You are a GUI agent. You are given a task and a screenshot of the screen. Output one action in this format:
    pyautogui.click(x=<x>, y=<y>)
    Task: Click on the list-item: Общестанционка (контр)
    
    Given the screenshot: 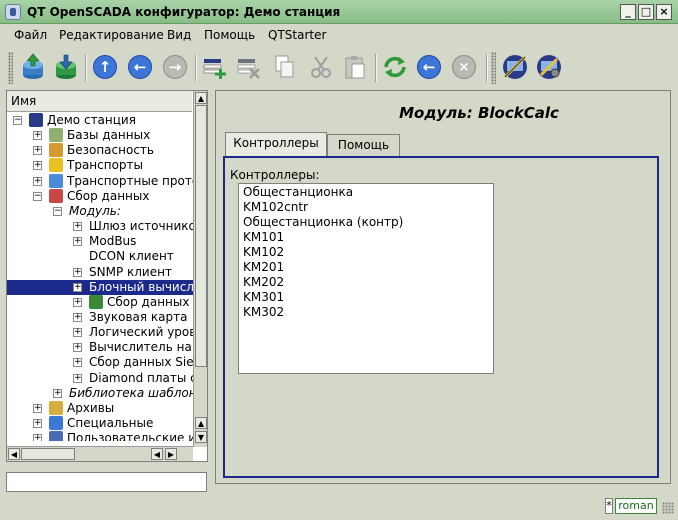 What is the action you would take?
    pyautogui.click(x=323, y=222)
    